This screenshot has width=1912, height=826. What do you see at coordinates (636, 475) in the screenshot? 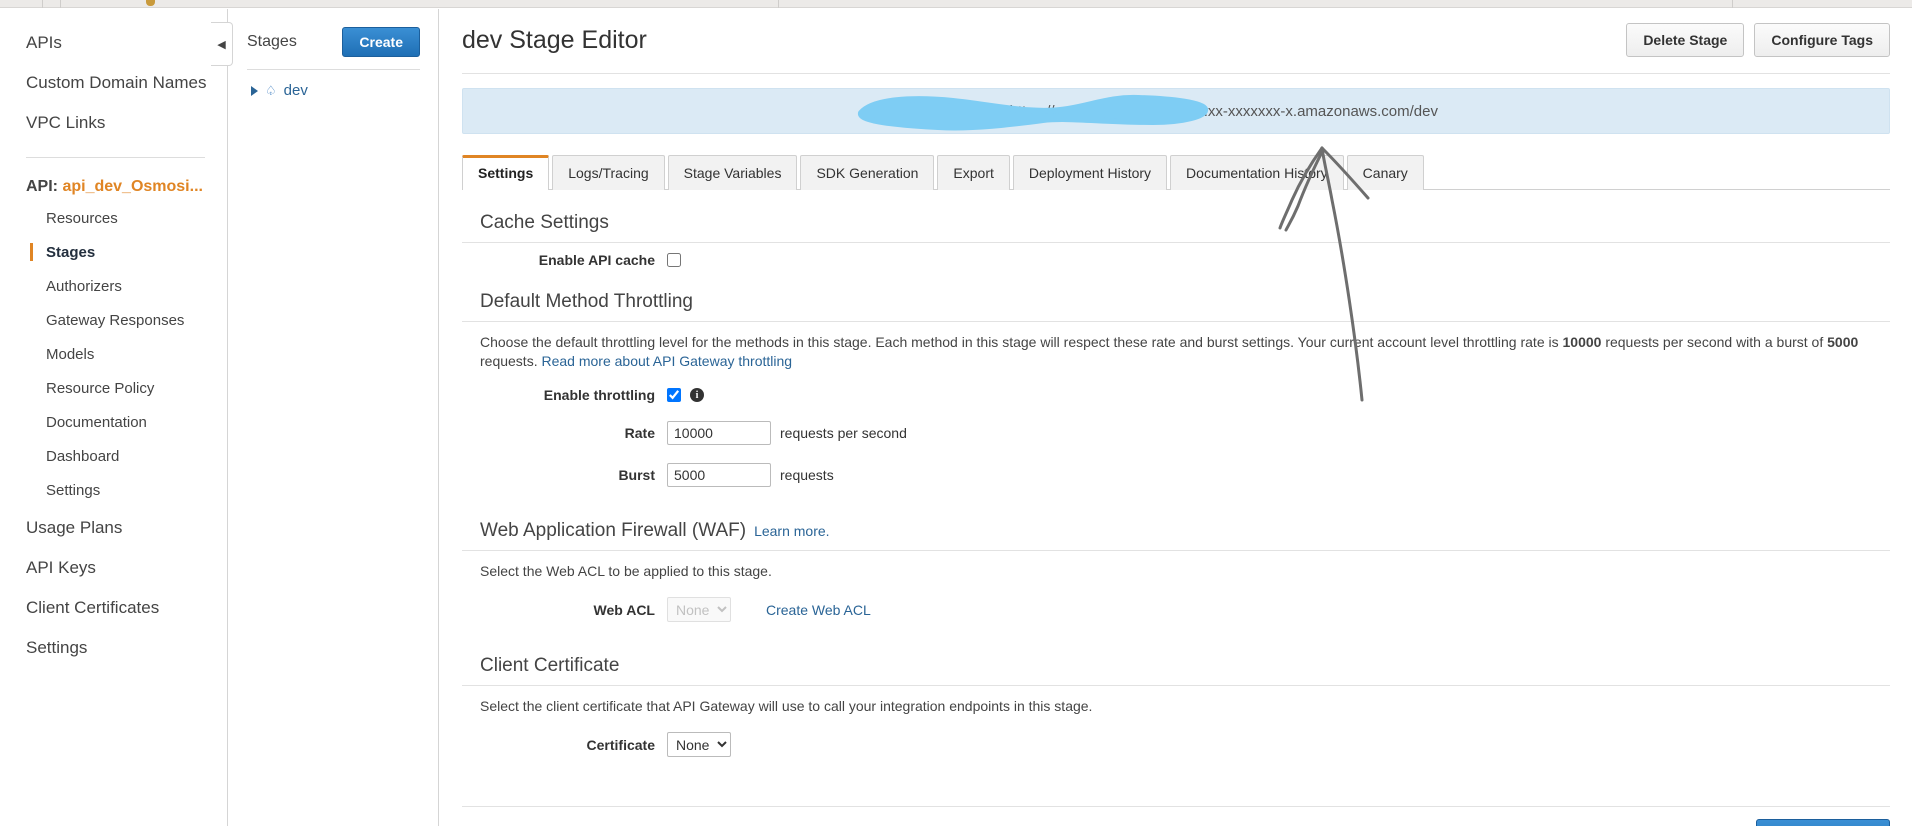
I see `burst-label: Burst` at bounding box center [636, 475].